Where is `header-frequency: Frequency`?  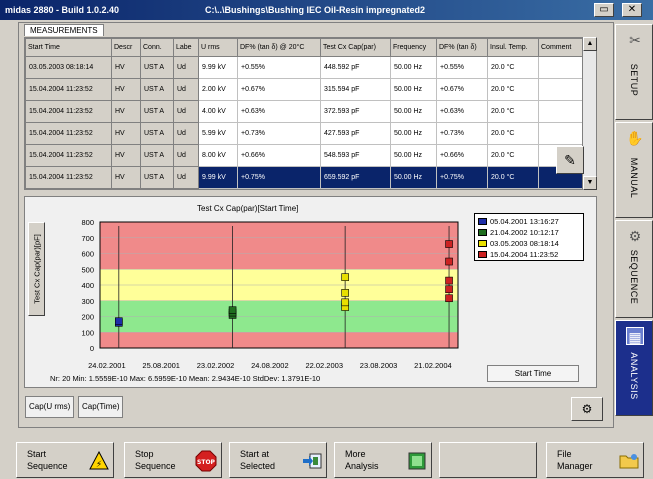
header-frequency: Frequency is located at coordinates (413, 47).